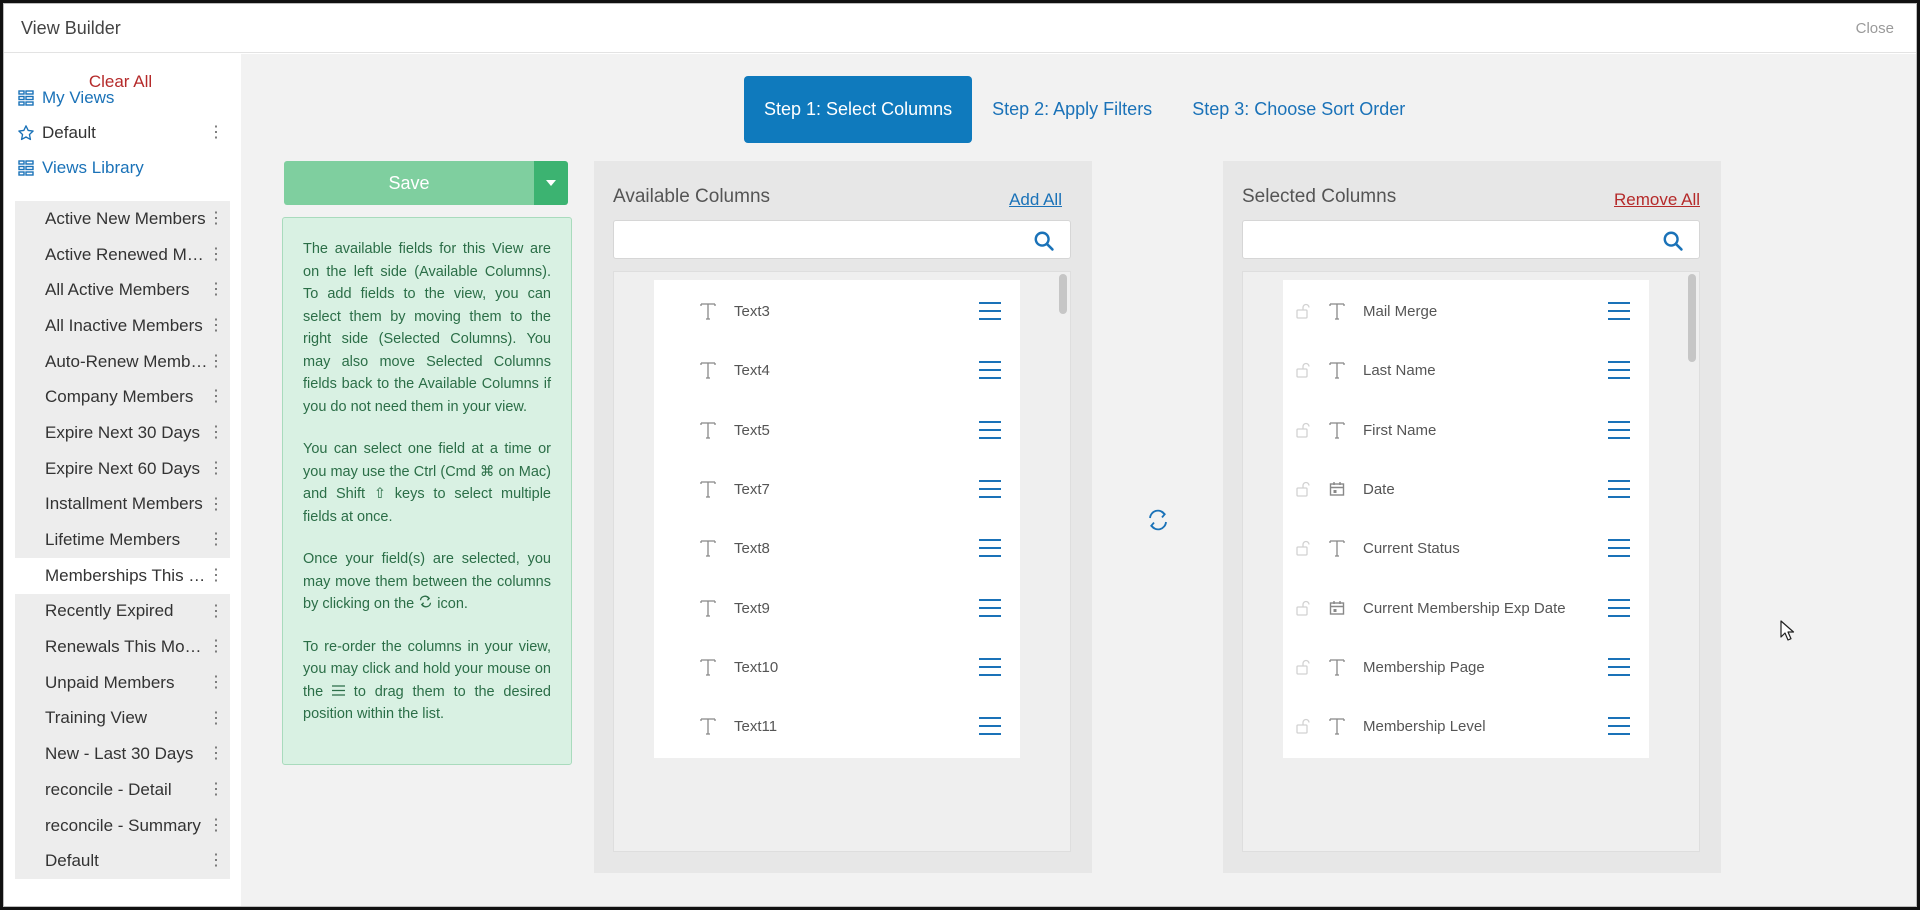  Describe the element at coordinates (122, 397) in the screenshot. I see `sidebar-view-item: Company Members ⋮` at that location.